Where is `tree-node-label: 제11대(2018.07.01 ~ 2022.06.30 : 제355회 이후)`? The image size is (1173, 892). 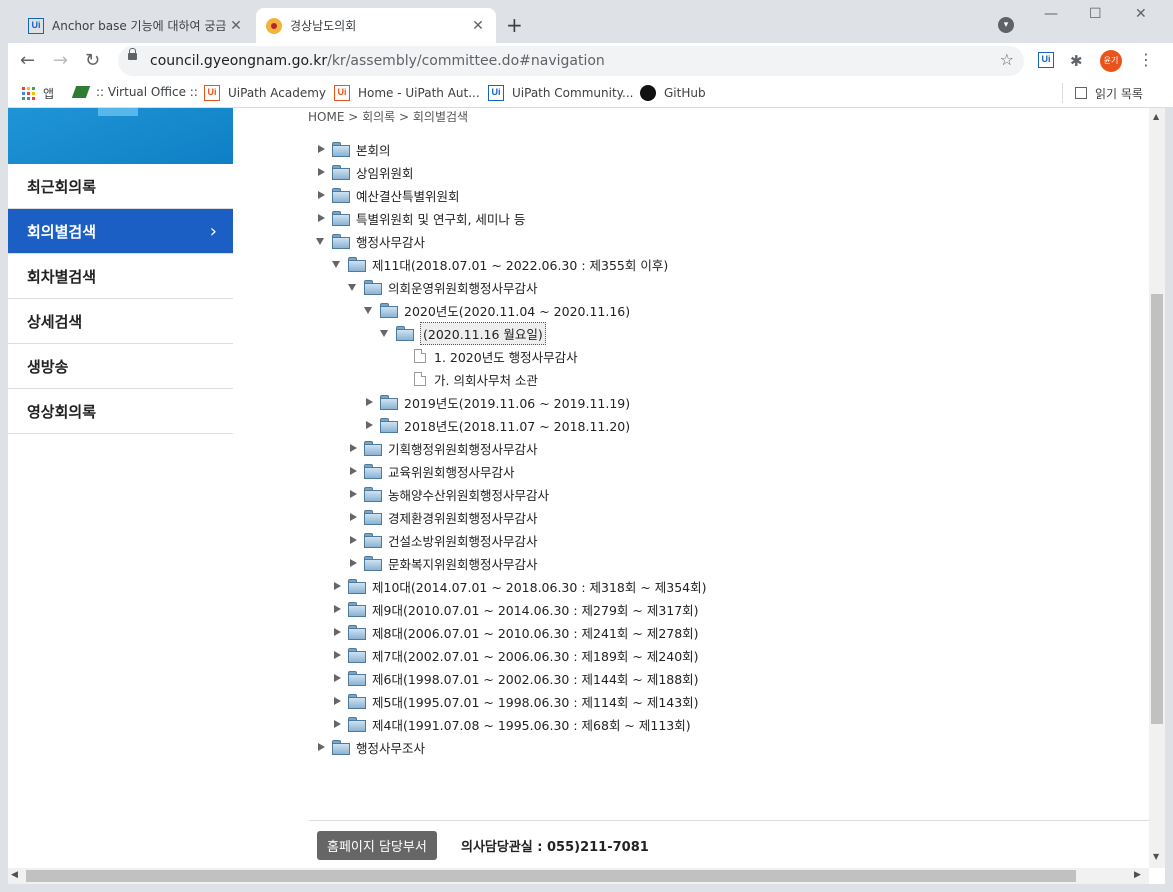
tree-node-label: 제11대(2018.07.01 ~ 2022.06.30 : 제355회 이후) is located at coordinates (520, 264).